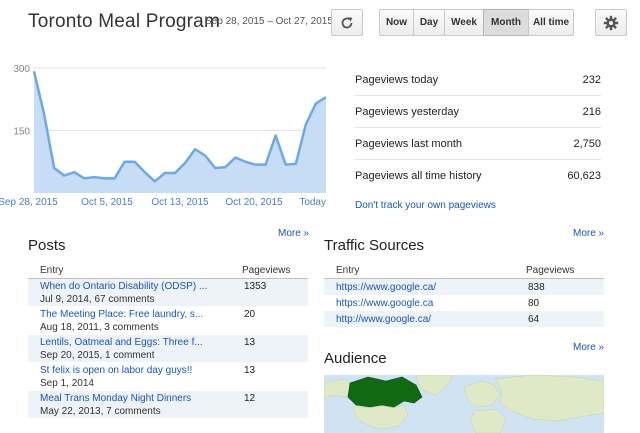 The height and width of the screenshot is (433, 640). I want to click on page-title: Toronto Meal Program, so click(124, 21).